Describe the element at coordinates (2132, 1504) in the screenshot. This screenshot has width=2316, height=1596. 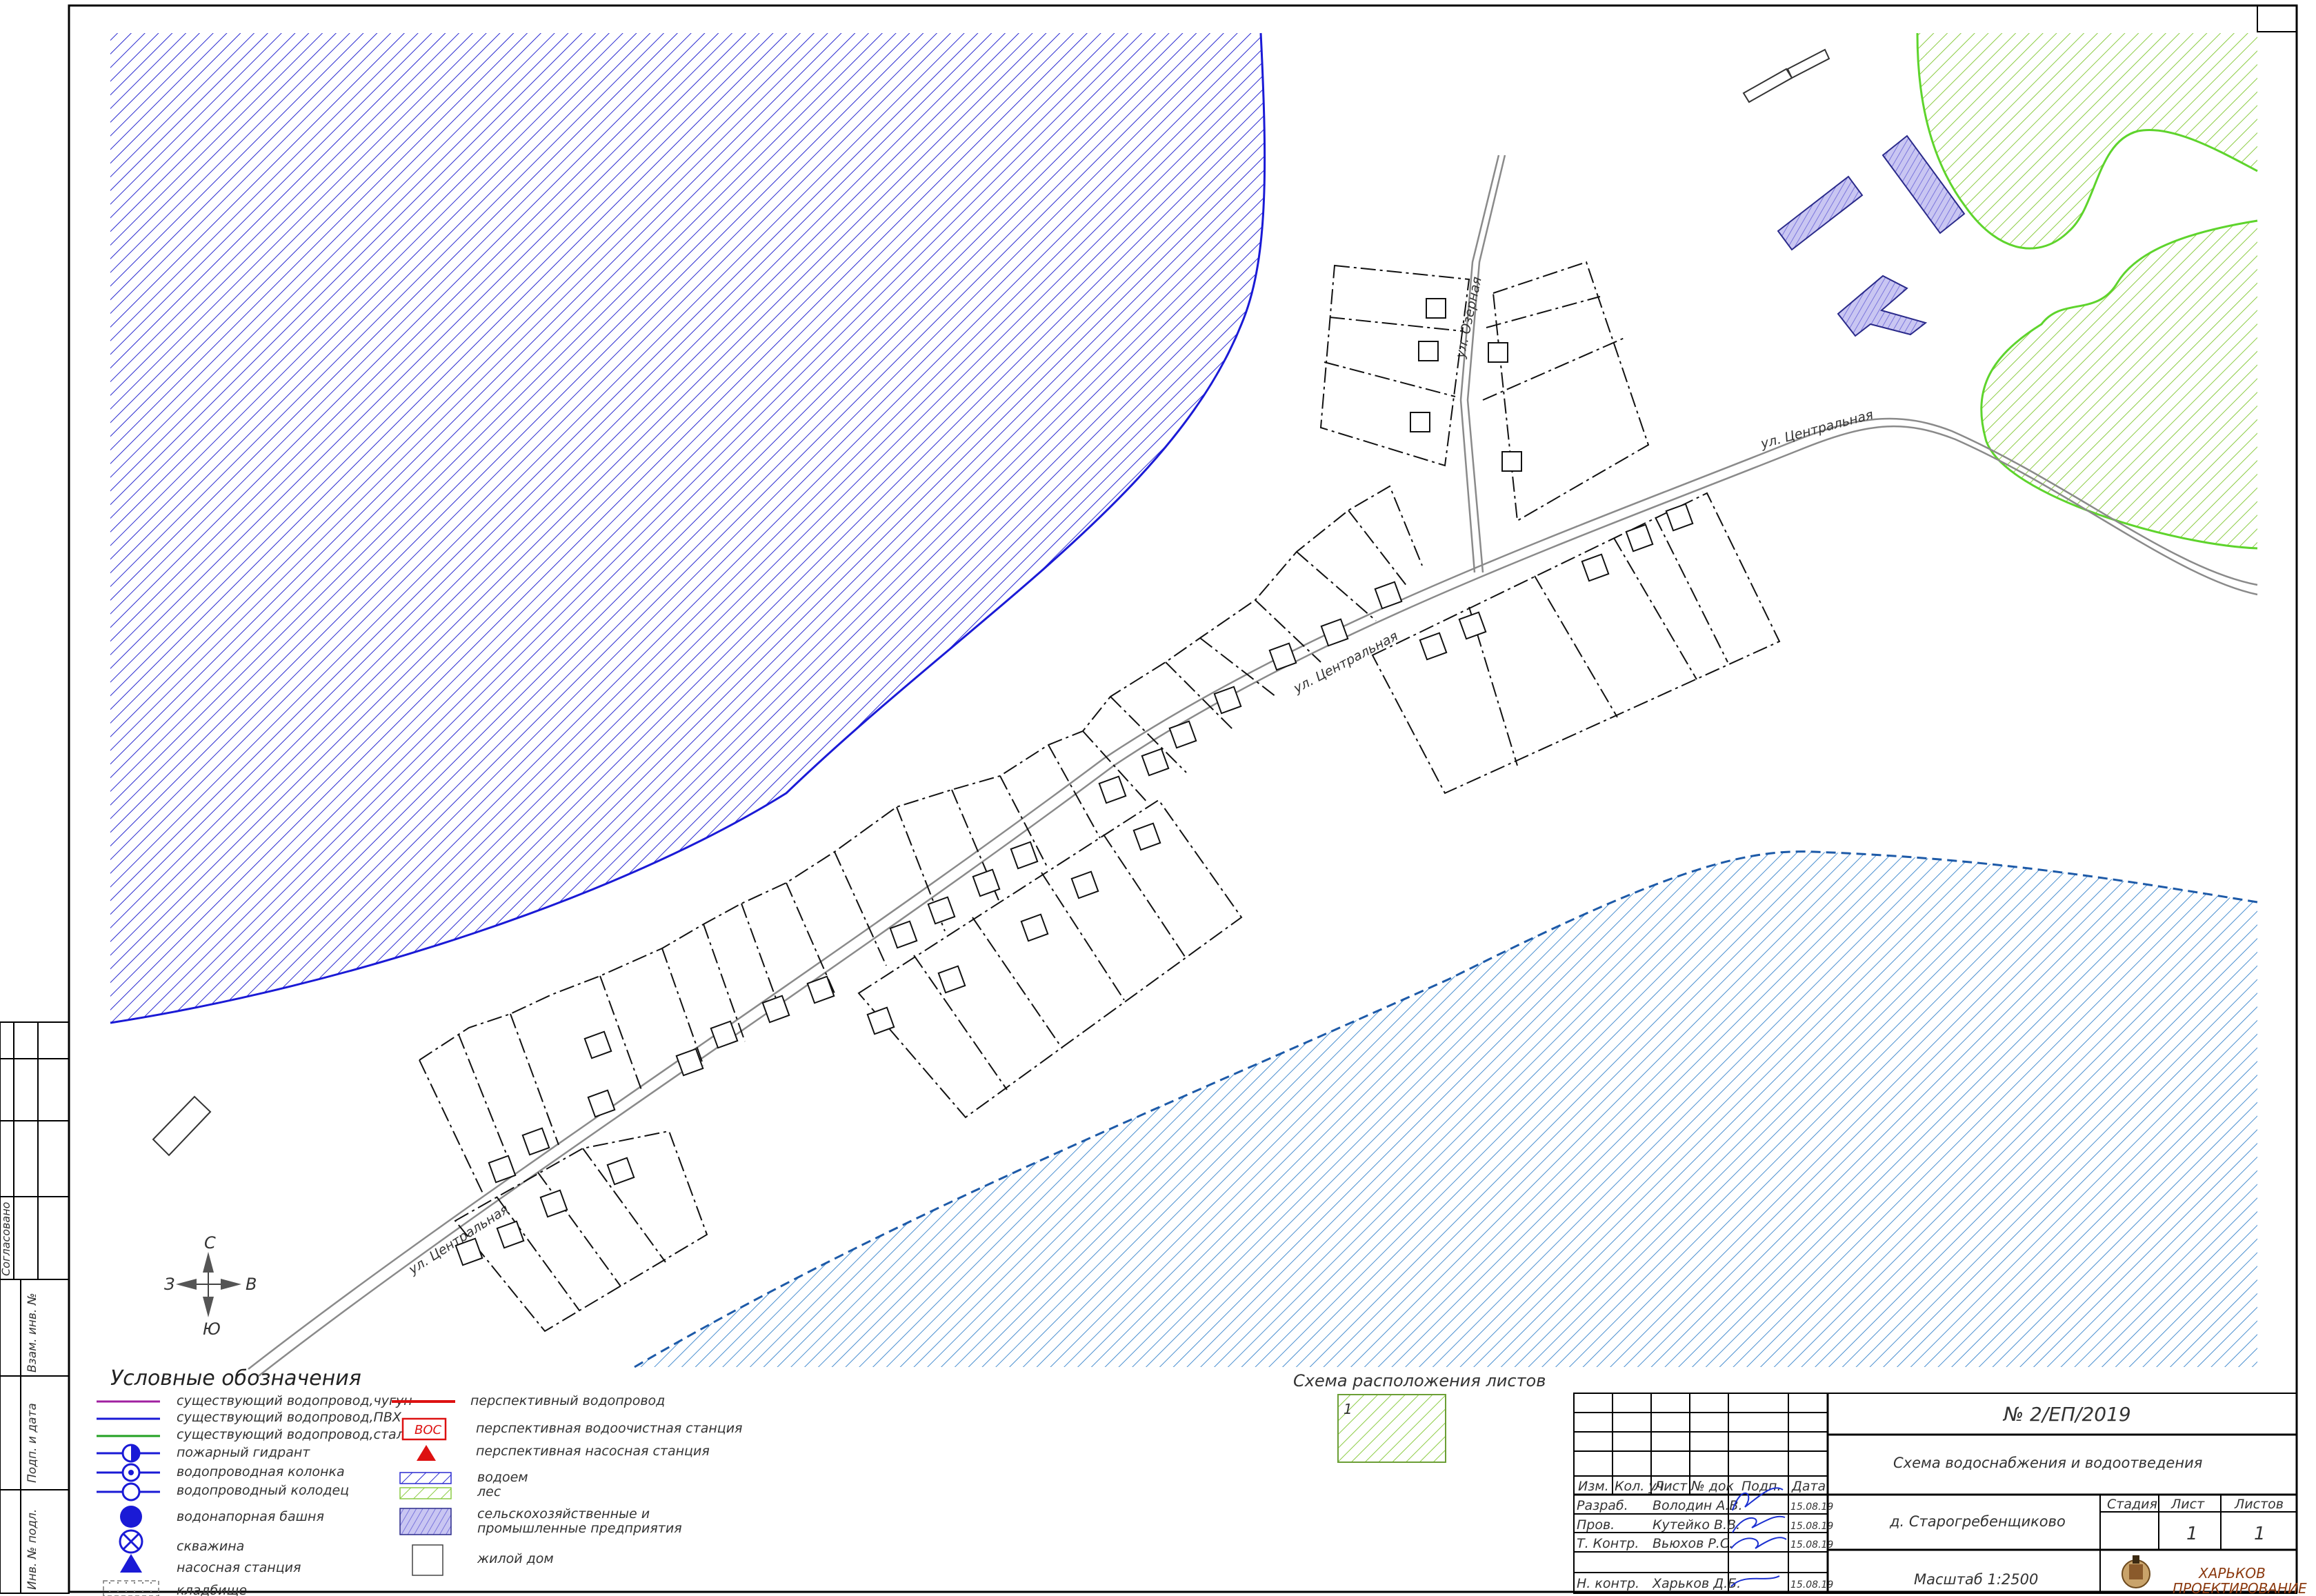
I see `stage-header: Стадия` at that location.